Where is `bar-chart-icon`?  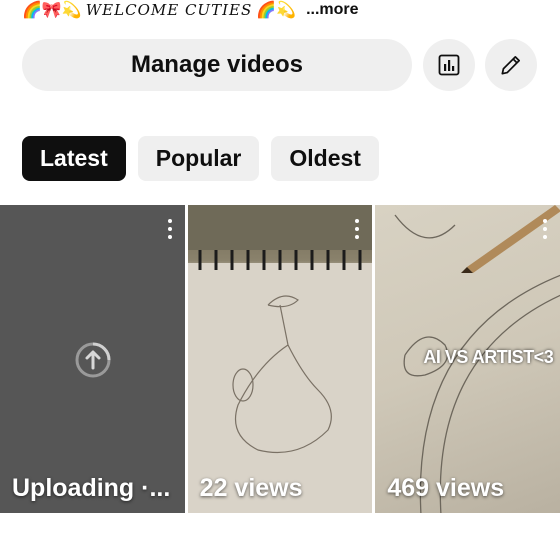
bar-chart-icon is located at coordinates (449, 65).